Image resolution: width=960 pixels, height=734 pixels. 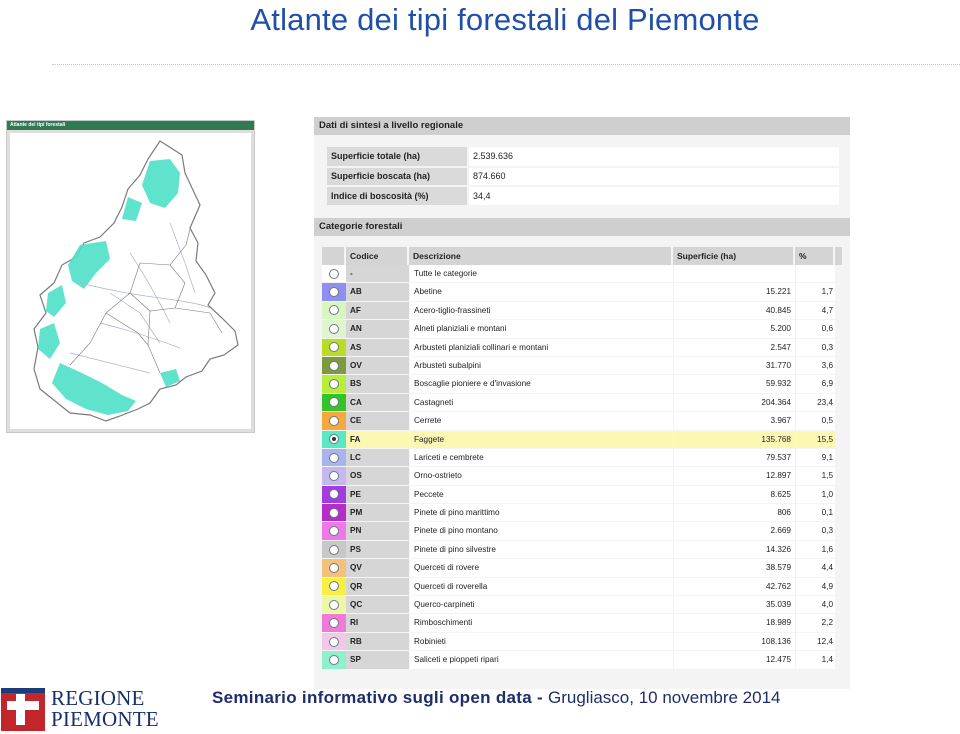 I want to click on summary-value: 874.660, so click(x=653, y=176).